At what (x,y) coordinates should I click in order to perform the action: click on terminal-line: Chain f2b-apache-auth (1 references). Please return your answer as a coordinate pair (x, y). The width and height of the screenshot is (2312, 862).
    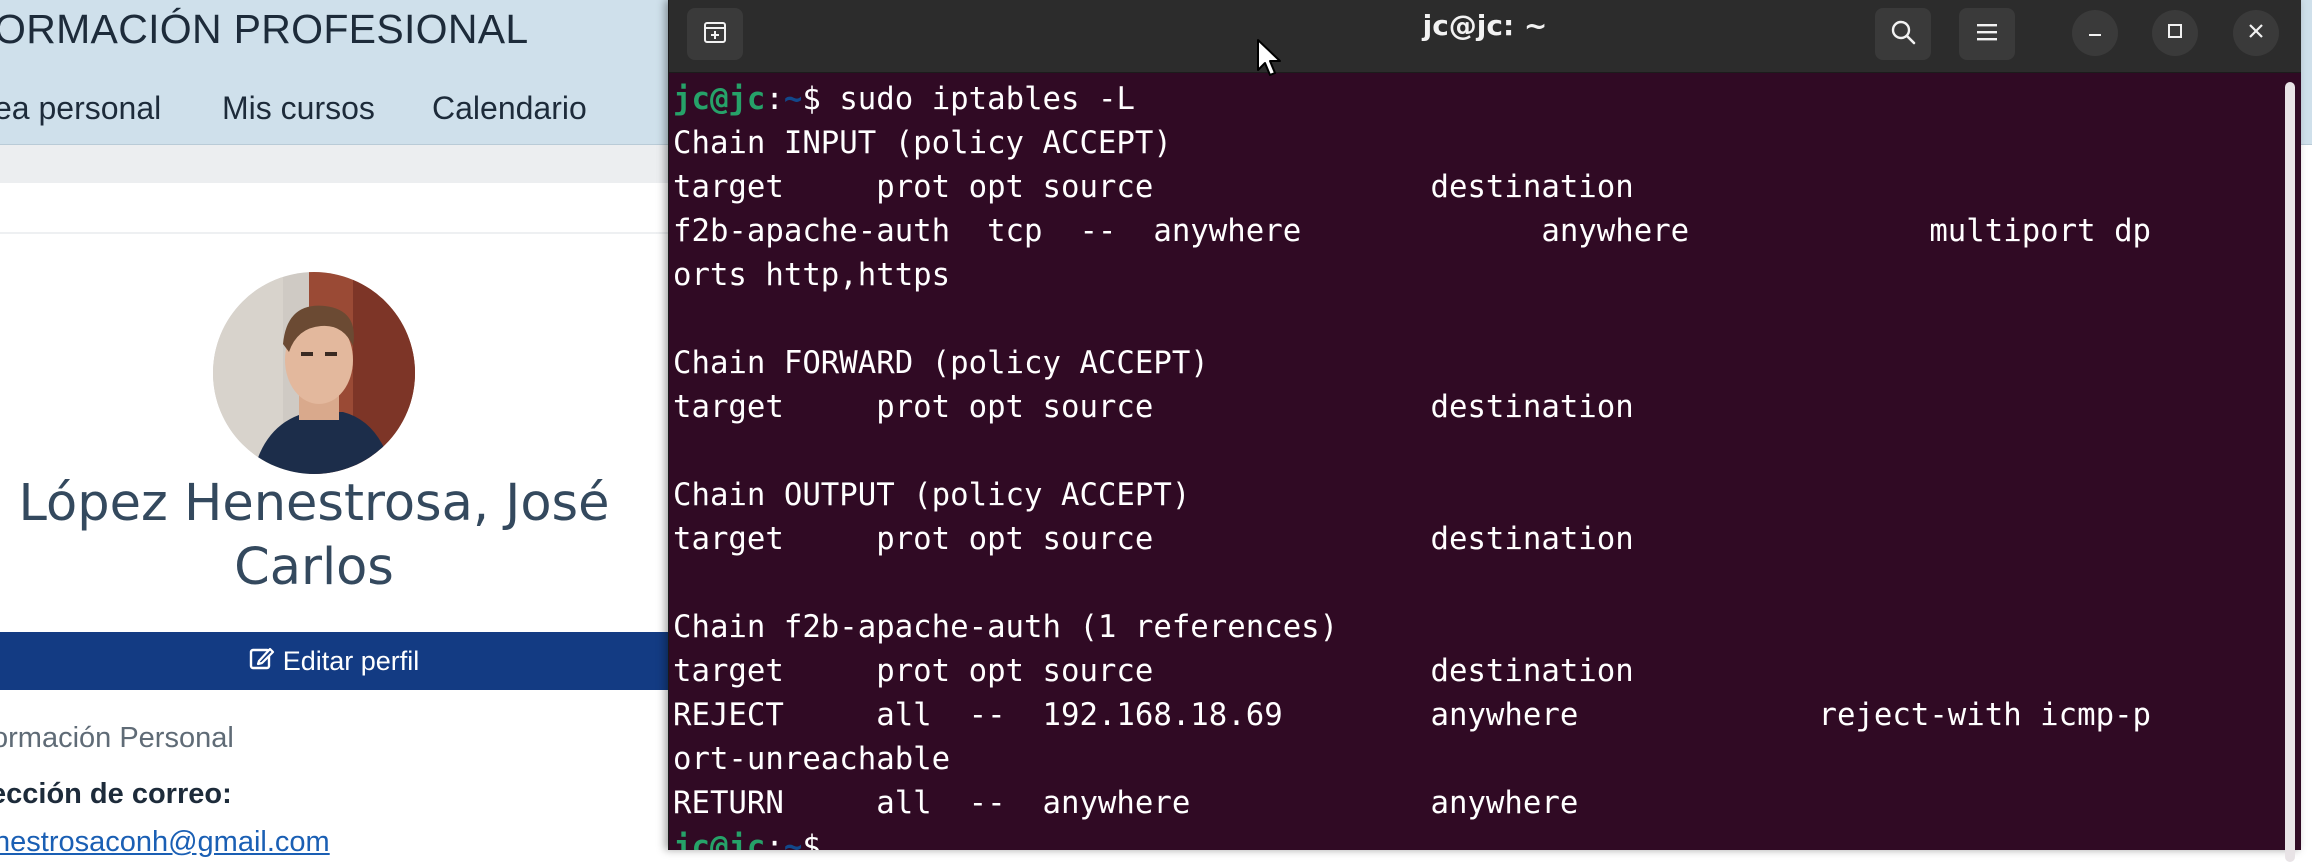
    Looking at the image, I should click on (1006, 627).